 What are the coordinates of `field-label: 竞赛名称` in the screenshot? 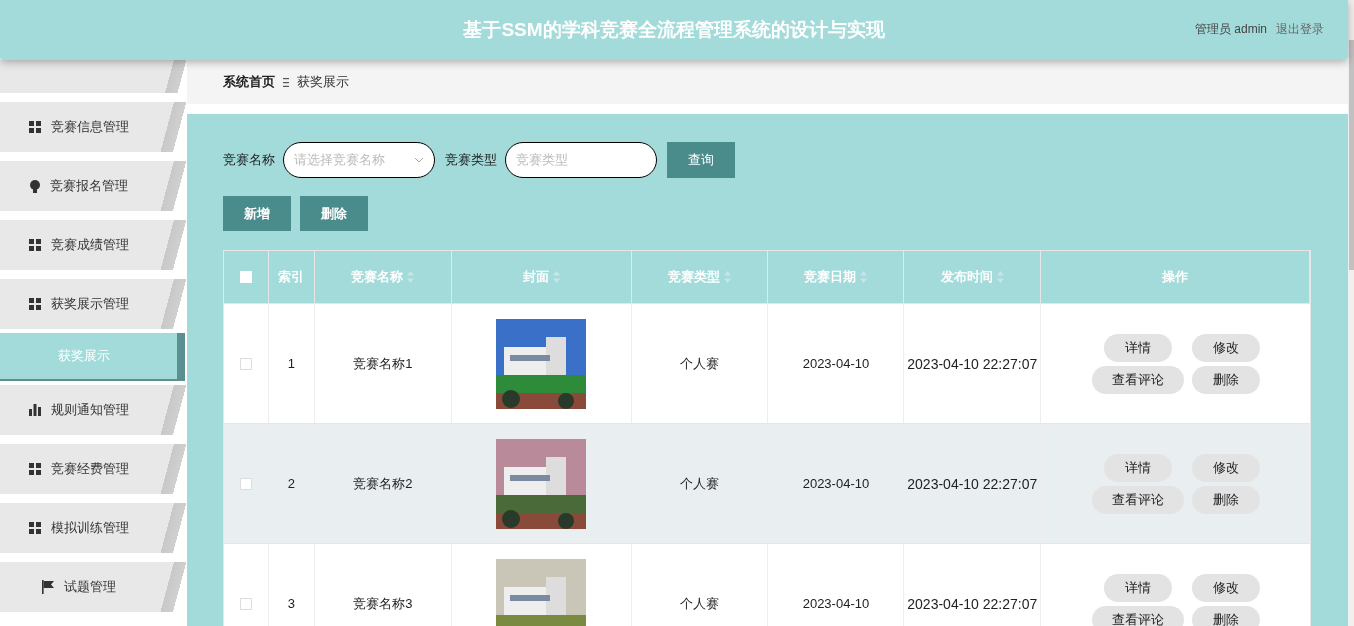 It's located at (249, 160).